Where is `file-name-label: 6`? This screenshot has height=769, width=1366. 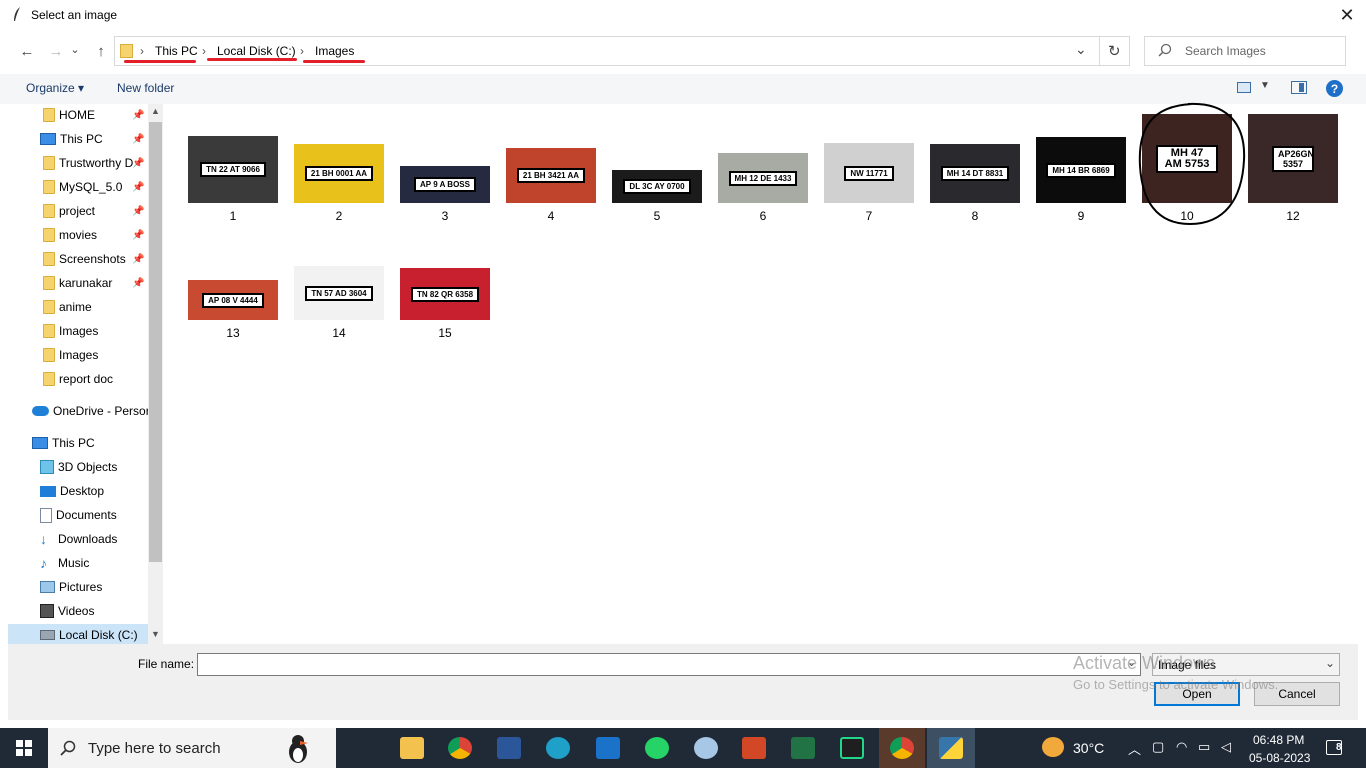 file-name-label: 6 is located at coordinates (763, 216).